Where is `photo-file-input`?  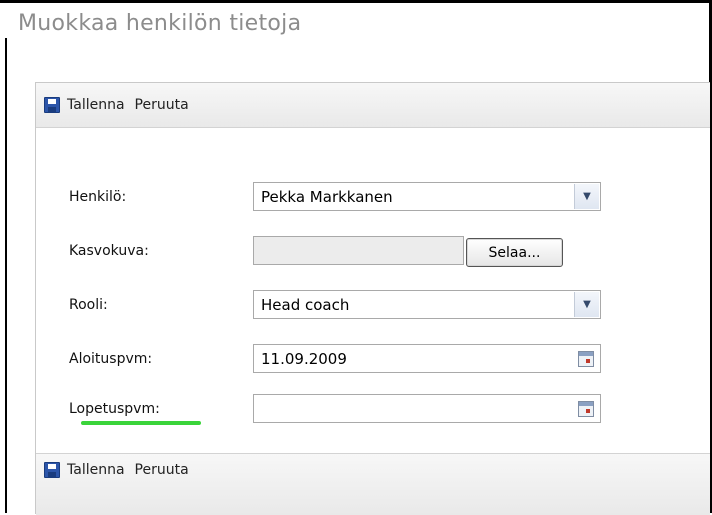 photo-file-input is located at coordinates (358, 250).